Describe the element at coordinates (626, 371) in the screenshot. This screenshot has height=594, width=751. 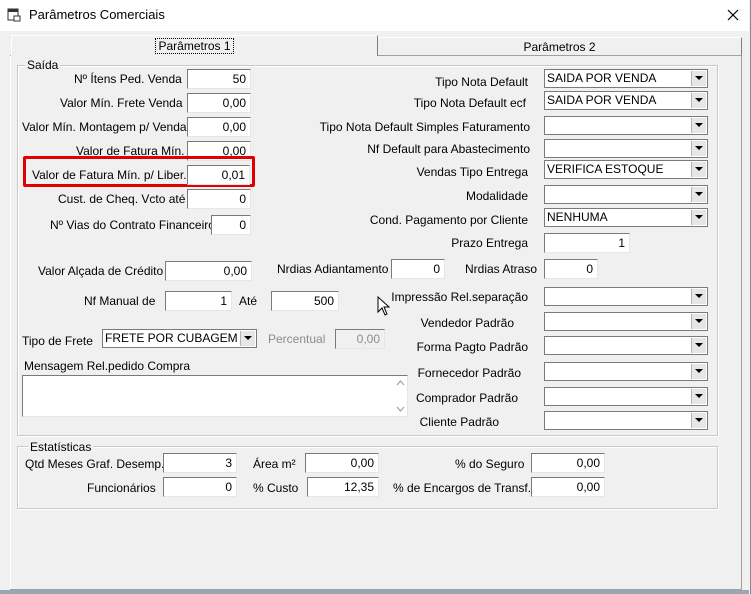
I see `fornecedor-select` at that location.